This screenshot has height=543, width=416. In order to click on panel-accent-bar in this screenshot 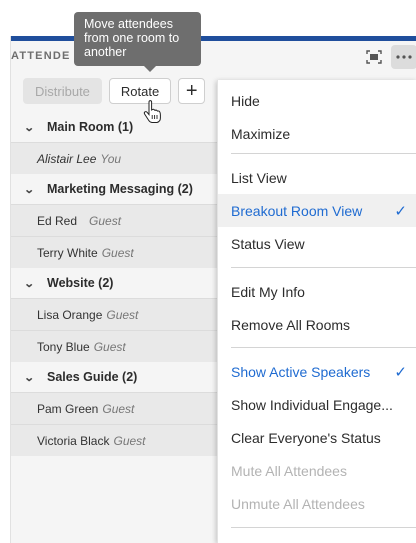, I will do `click(213, 38)`.